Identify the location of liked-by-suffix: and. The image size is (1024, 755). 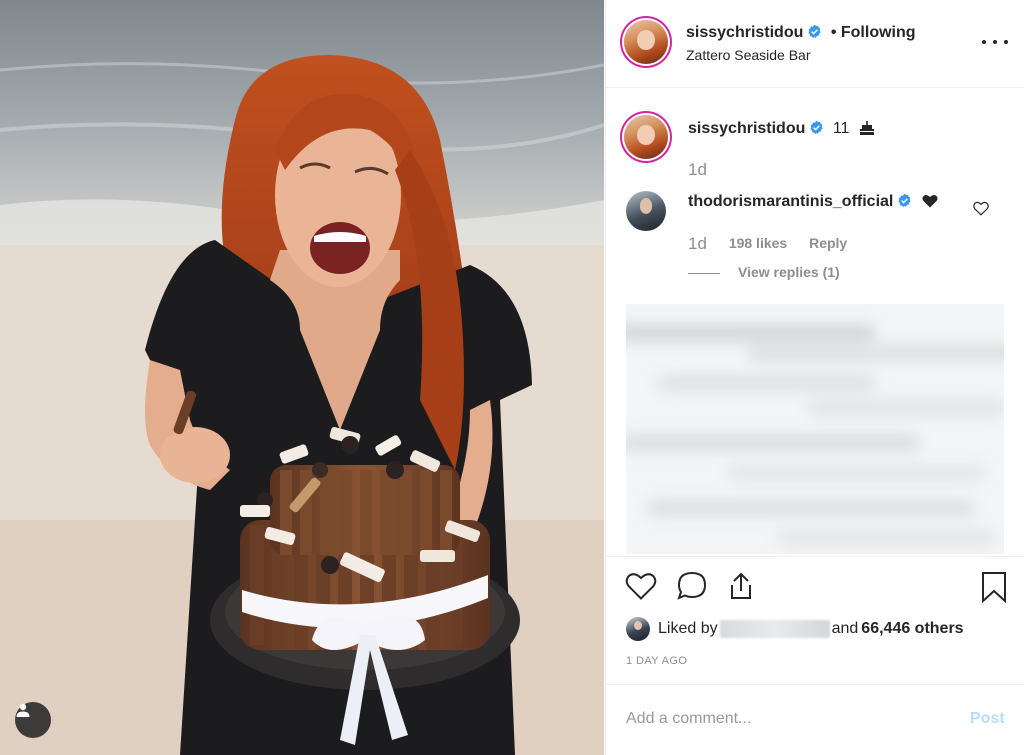
(845, 628).